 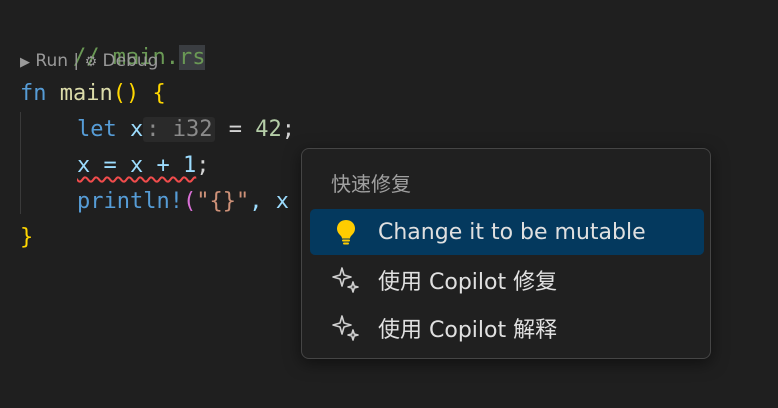 I want to click on close-brace-line: }, so click(x=26, y=238).